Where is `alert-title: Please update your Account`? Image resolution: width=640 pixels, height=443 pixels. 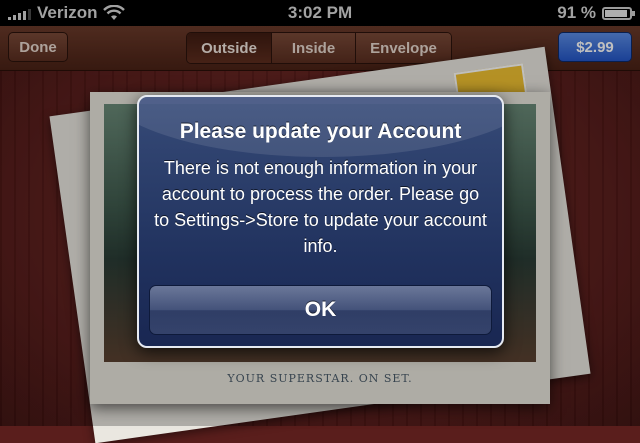
alert-title: Please update your Account is located at coordinates (320, 131).